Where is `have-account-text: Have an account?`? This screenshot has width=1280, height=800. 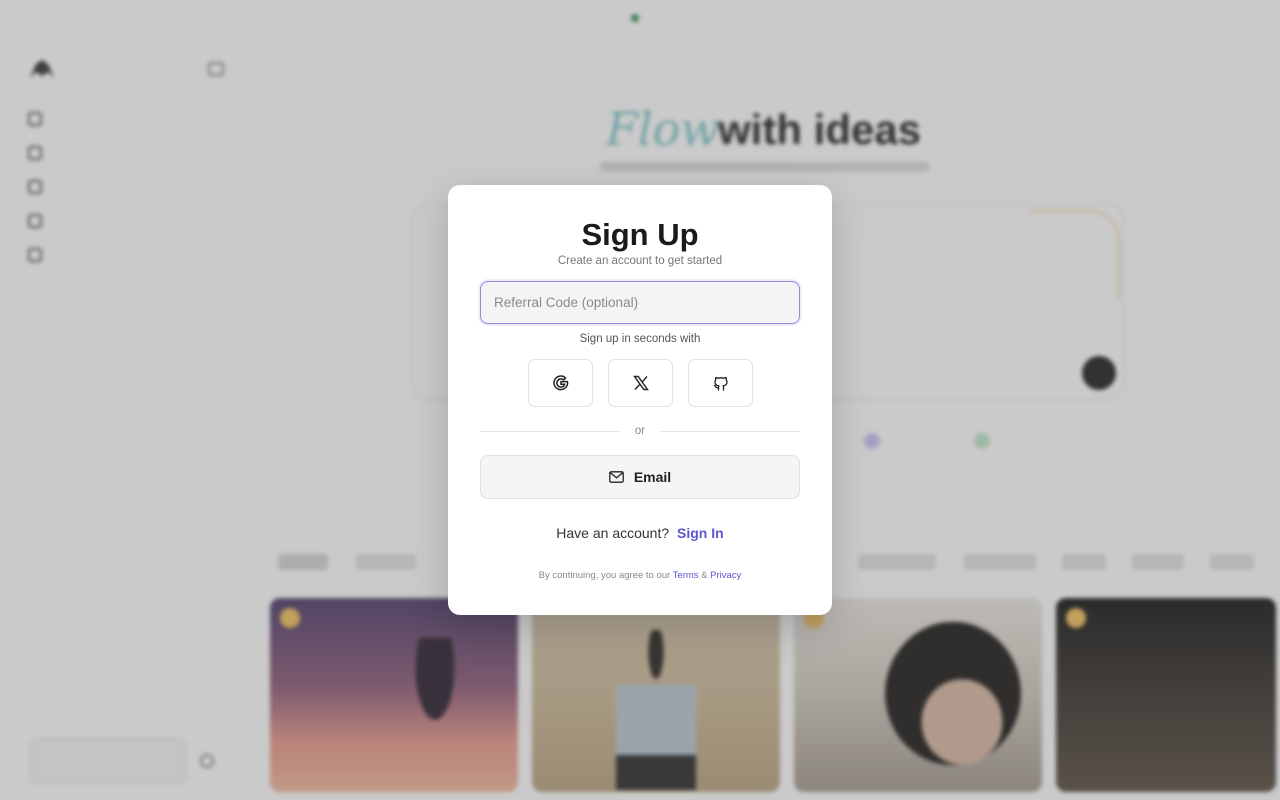
have-account-text: Have an account? is located at coordinates (613, 533).